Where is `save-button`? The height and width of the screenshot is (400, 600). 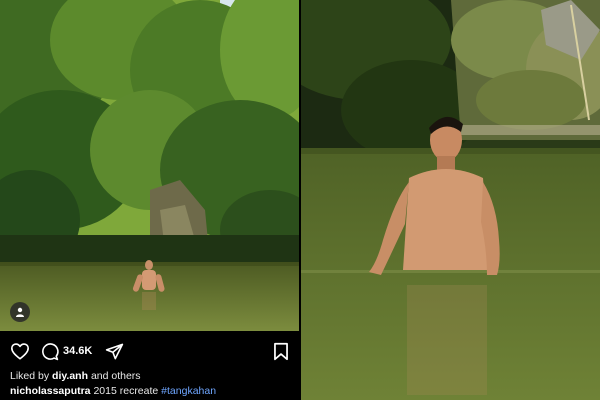
save-button is located at coordinates (281, 351).